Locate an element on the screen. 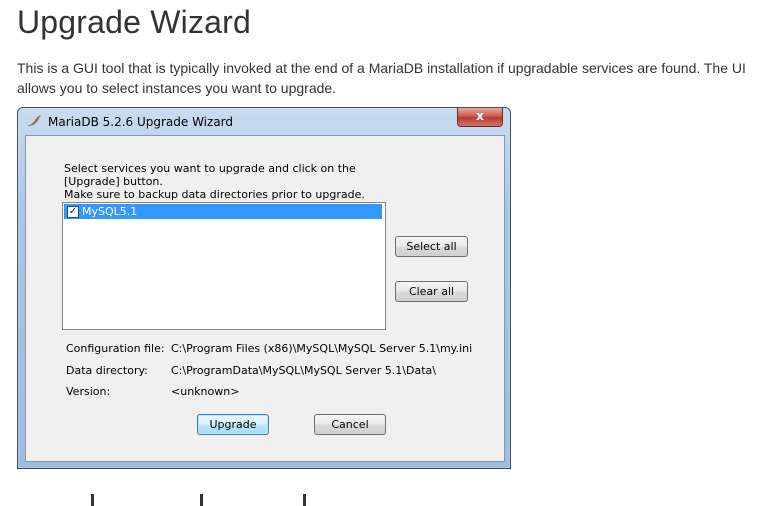  mariadb-seal-icon is located at coordinates (34, 120).